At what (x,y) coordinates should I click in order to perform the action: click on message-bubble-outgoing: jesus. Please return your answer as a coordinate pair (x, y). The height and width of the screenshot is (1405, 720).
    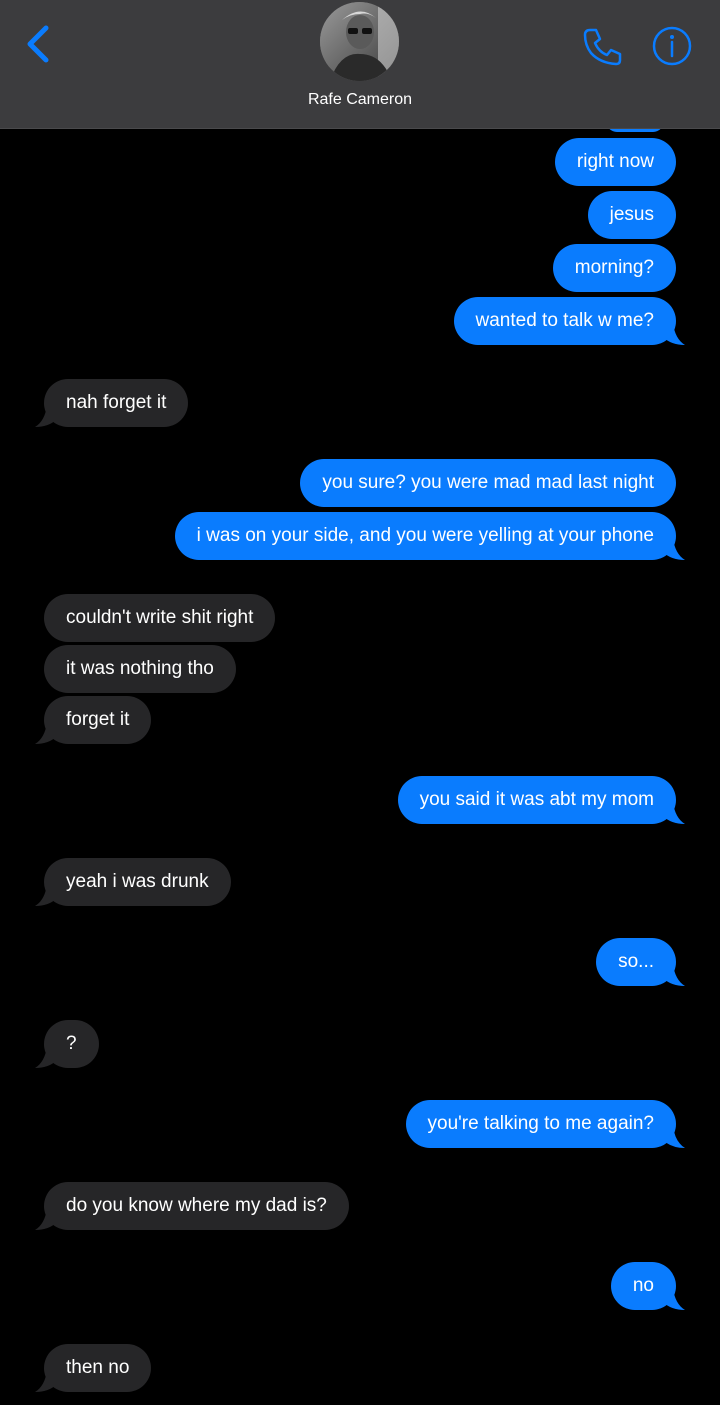
    Looking at the image, I should click on (631, 215).